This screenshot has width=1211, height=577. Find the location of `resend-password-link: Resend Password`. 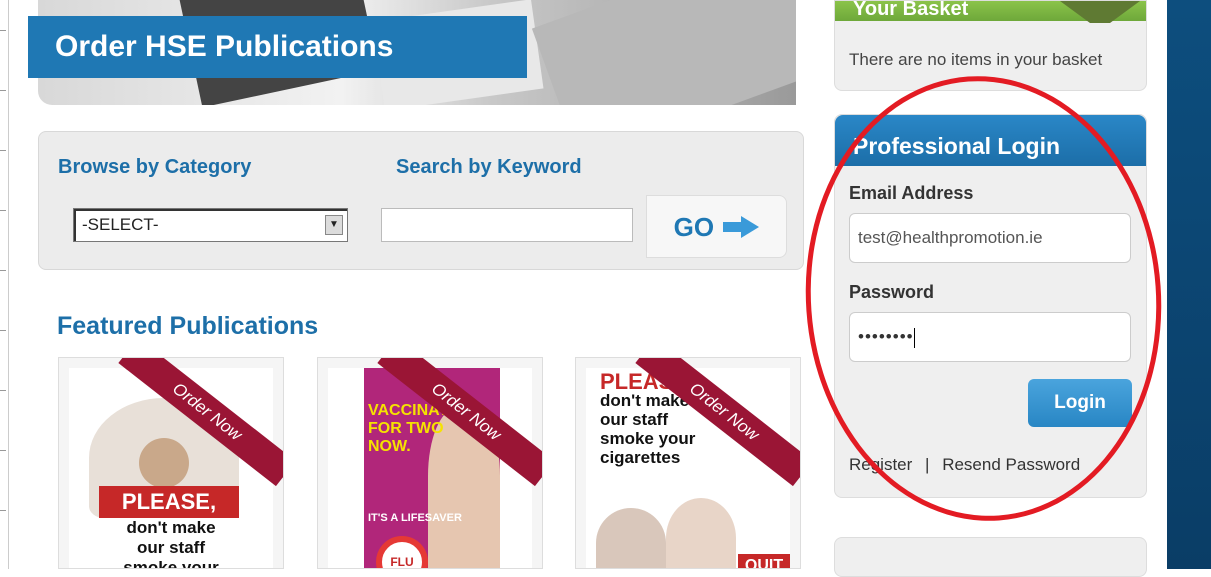

resend-password-link: Resend Password is located at coordinates (1011, 464).